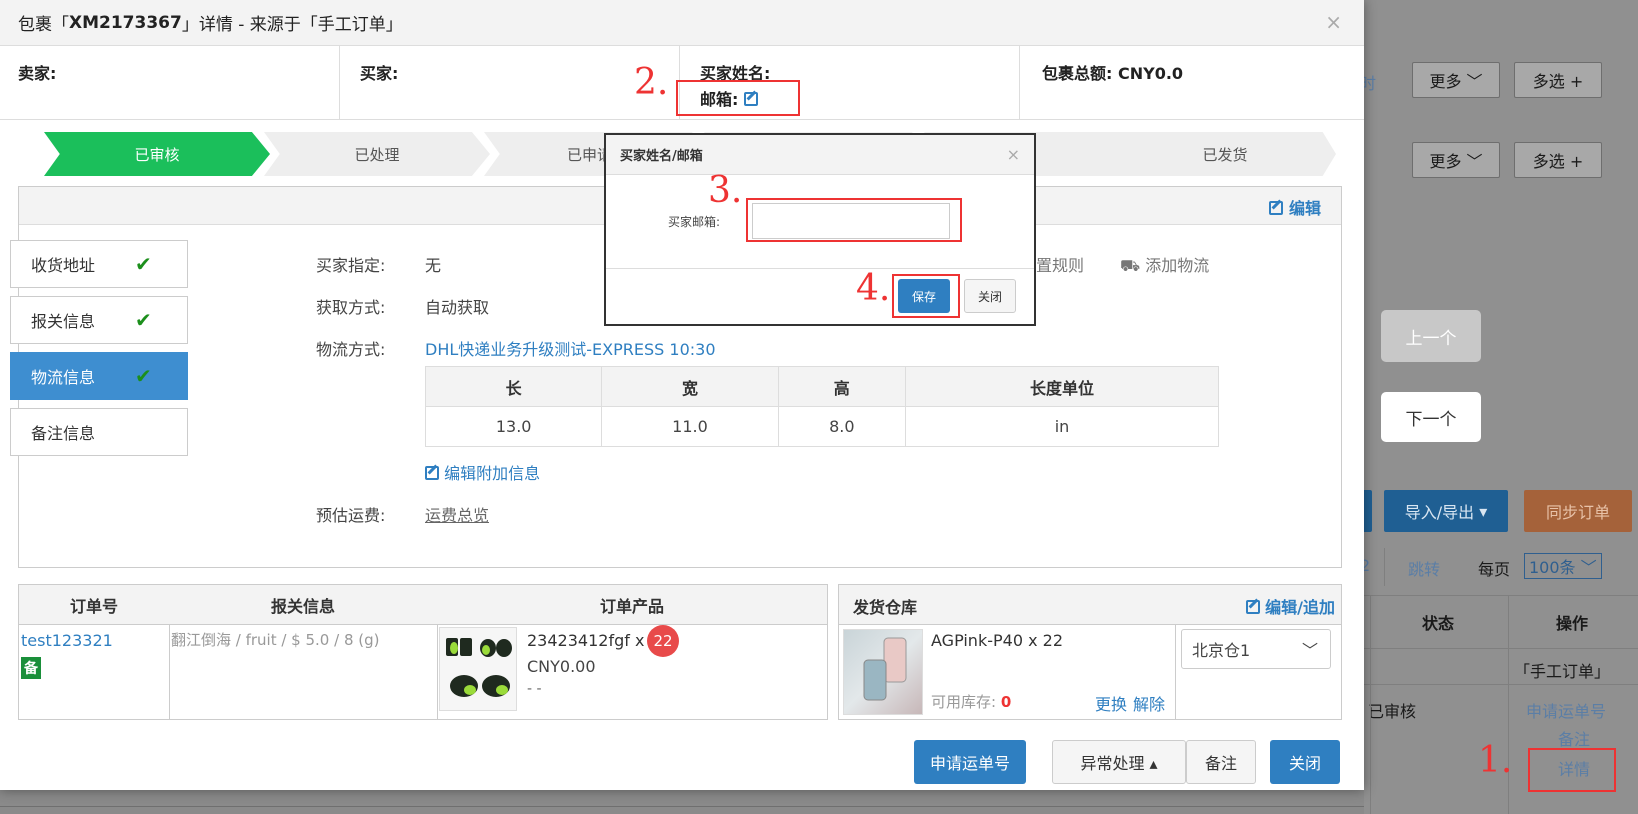 The height and width of the screenshot is (814, 1638). What do you see at coordinates (885, 607) in the screenshot?
I see `warehouse-header: 发货仓库` at bounding box center [885, 607].